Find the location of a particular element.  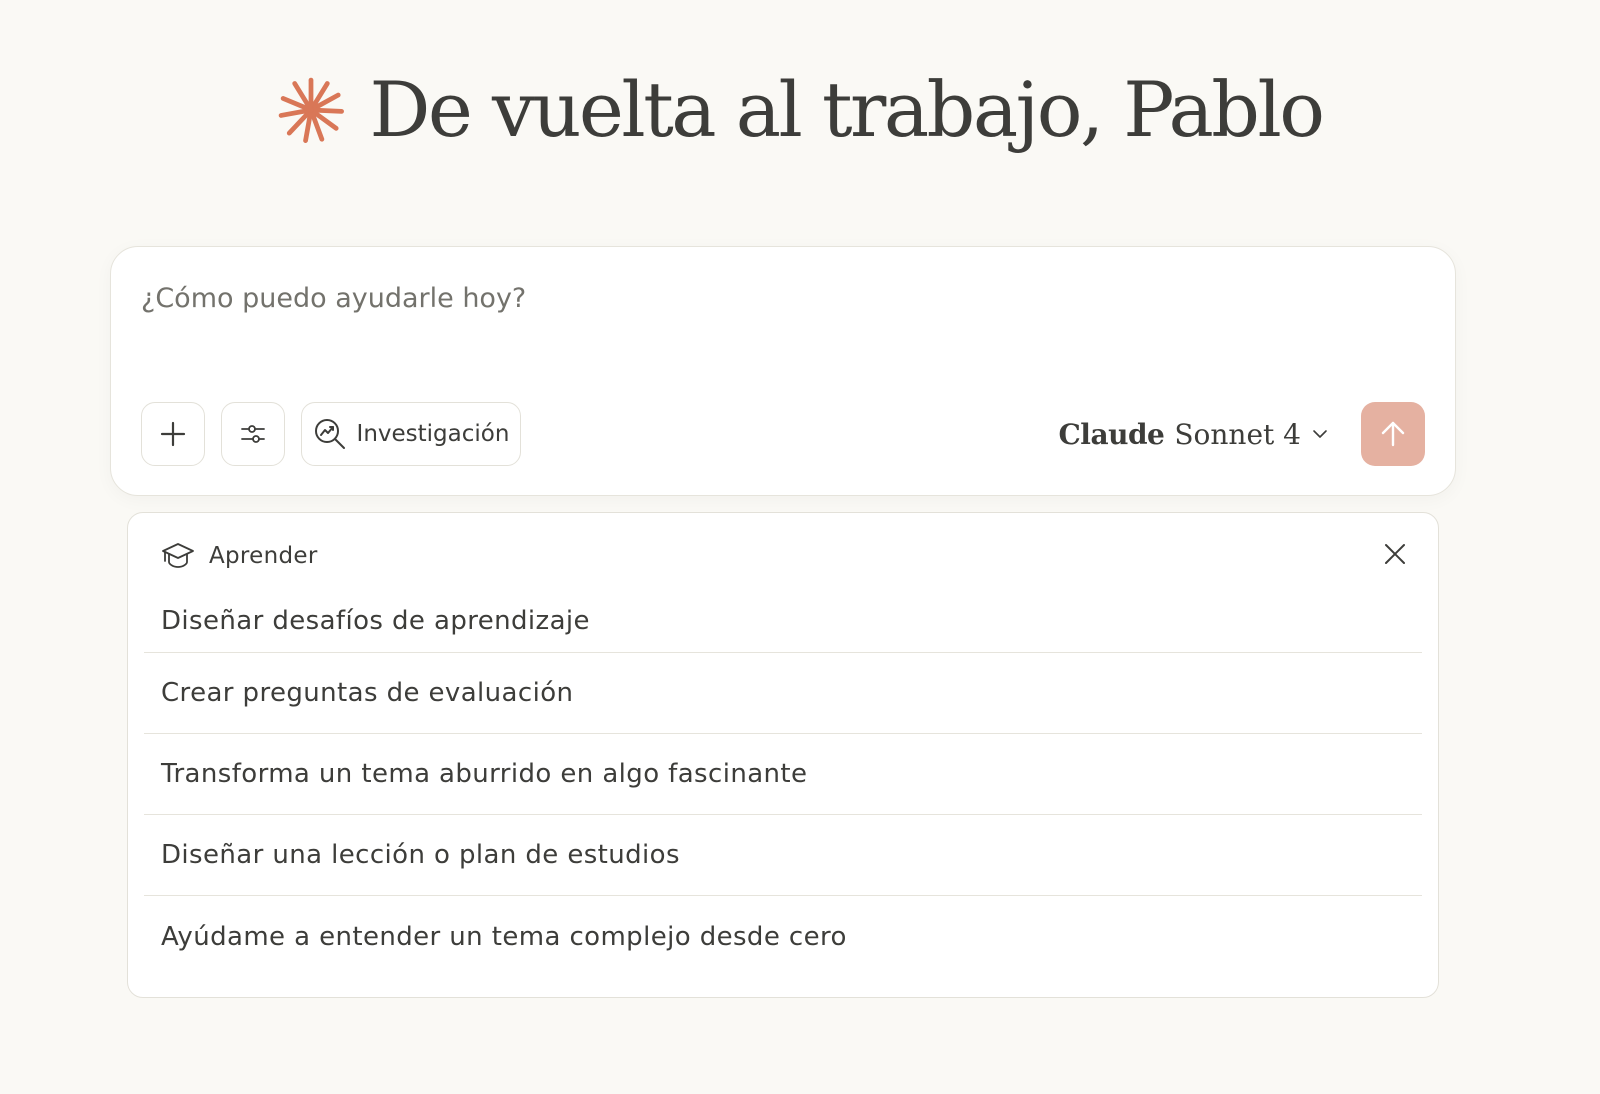

model-selector: Claude Sonnet 4 is located at coordinates (1194, 434).